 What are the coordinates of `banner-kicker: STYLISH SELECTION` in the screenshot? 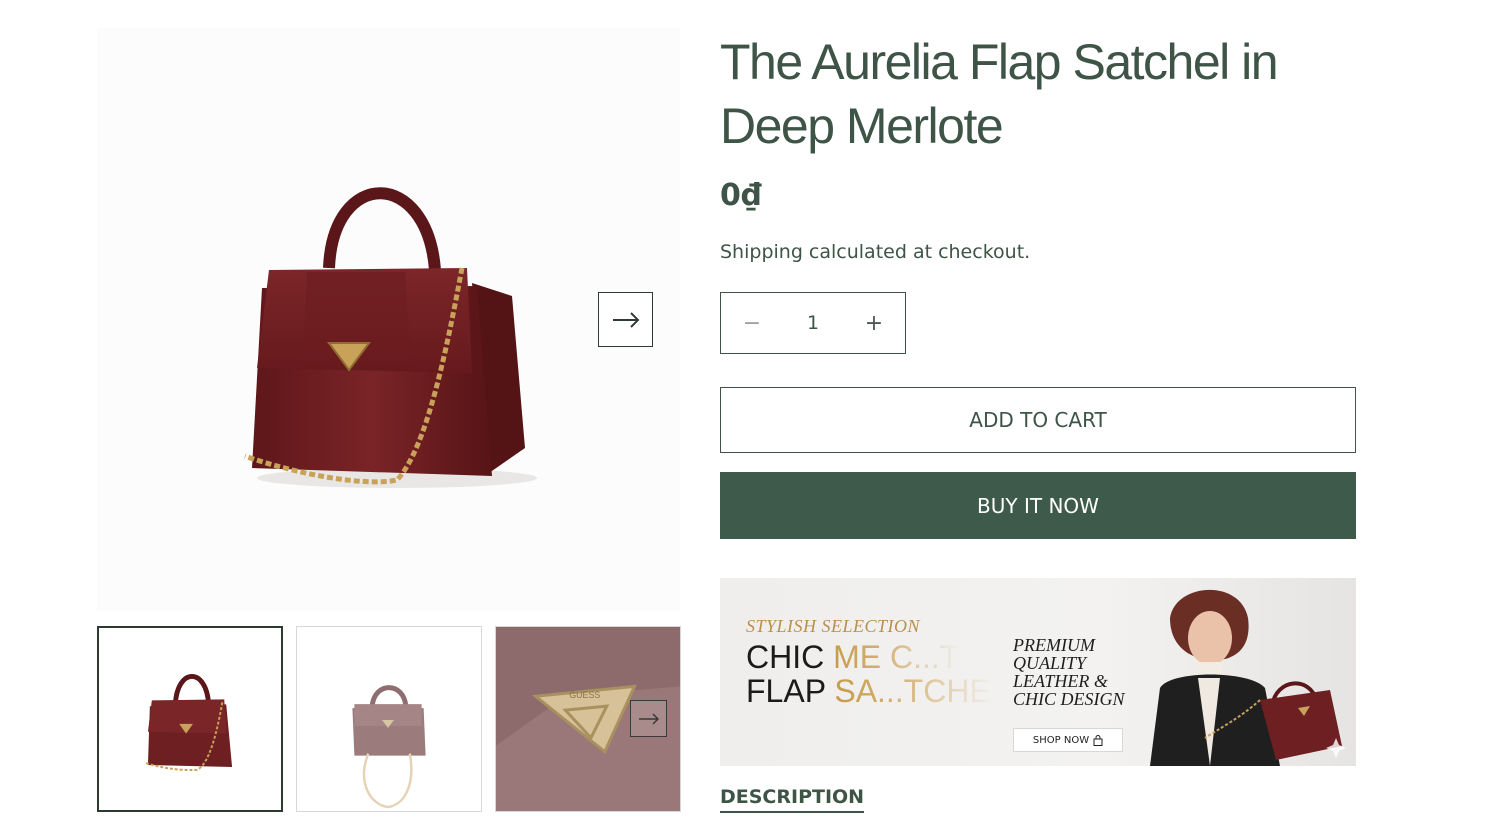 It's located at (833, 626).